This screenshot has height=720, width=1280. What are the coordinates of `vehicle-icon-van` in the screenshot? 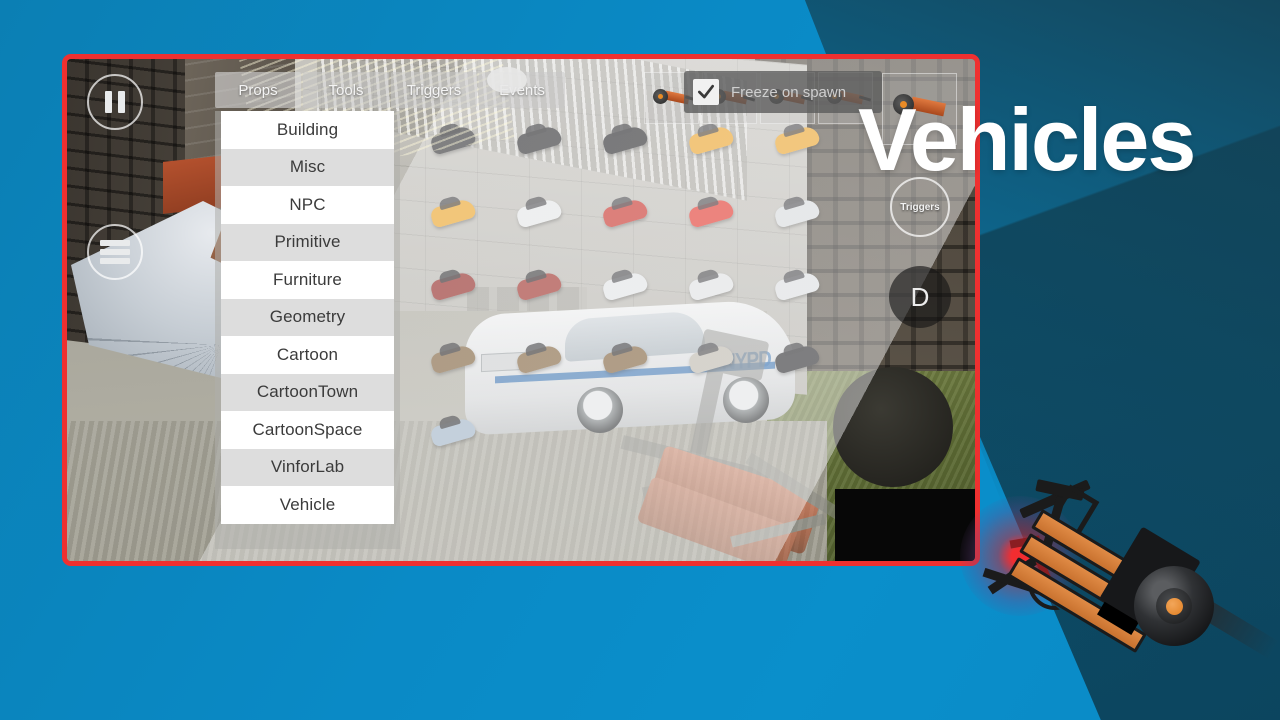 It's located at (711, 359).